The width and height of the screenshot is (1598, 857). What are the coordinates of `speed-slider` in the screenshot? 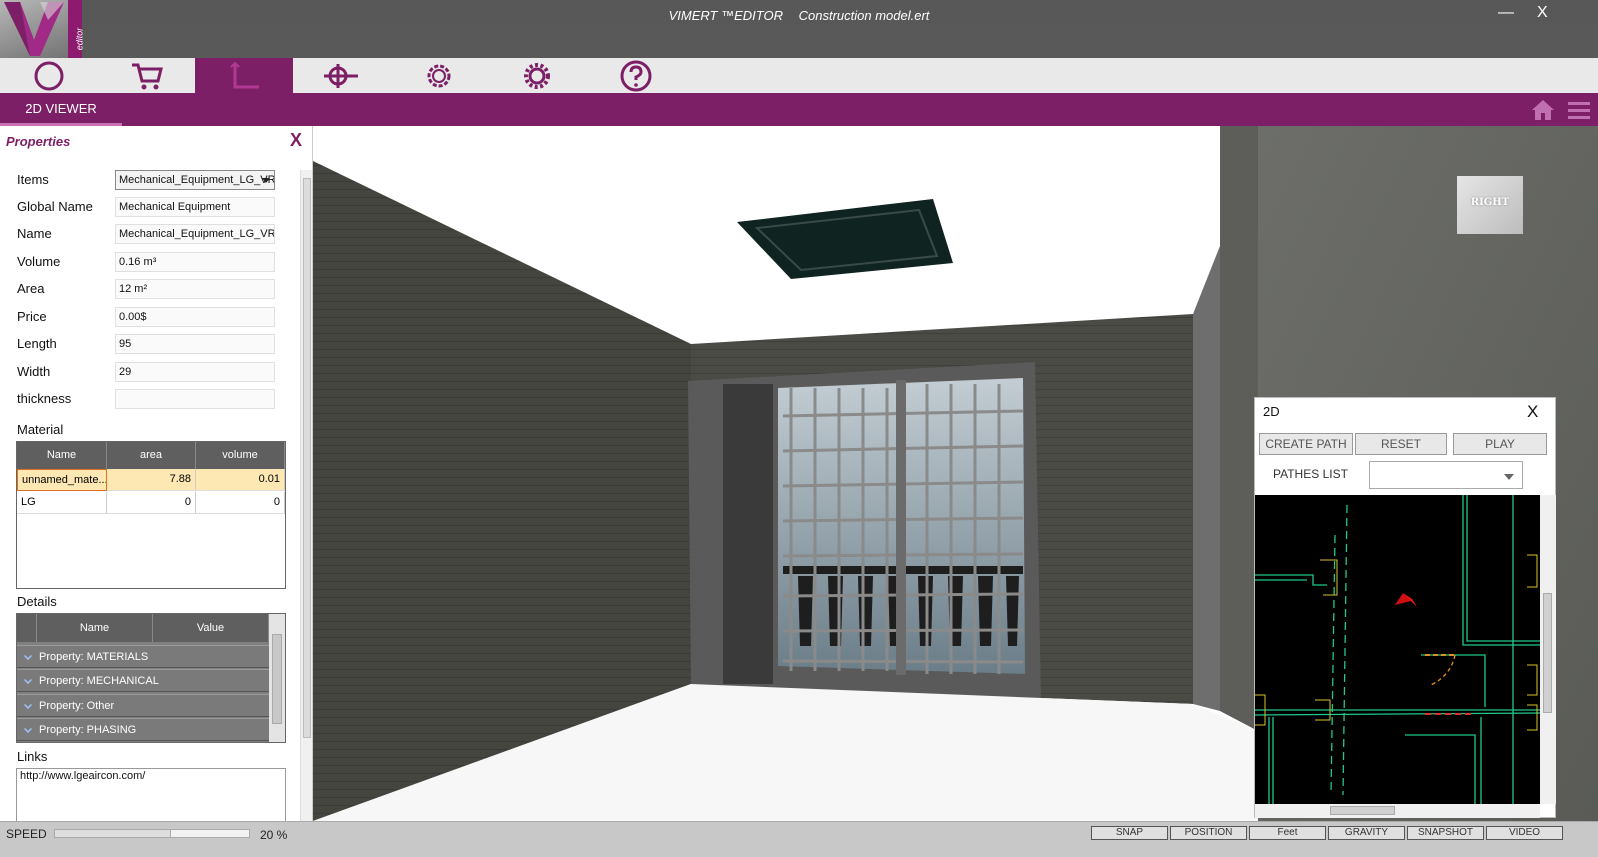 It's located at (152, 833).